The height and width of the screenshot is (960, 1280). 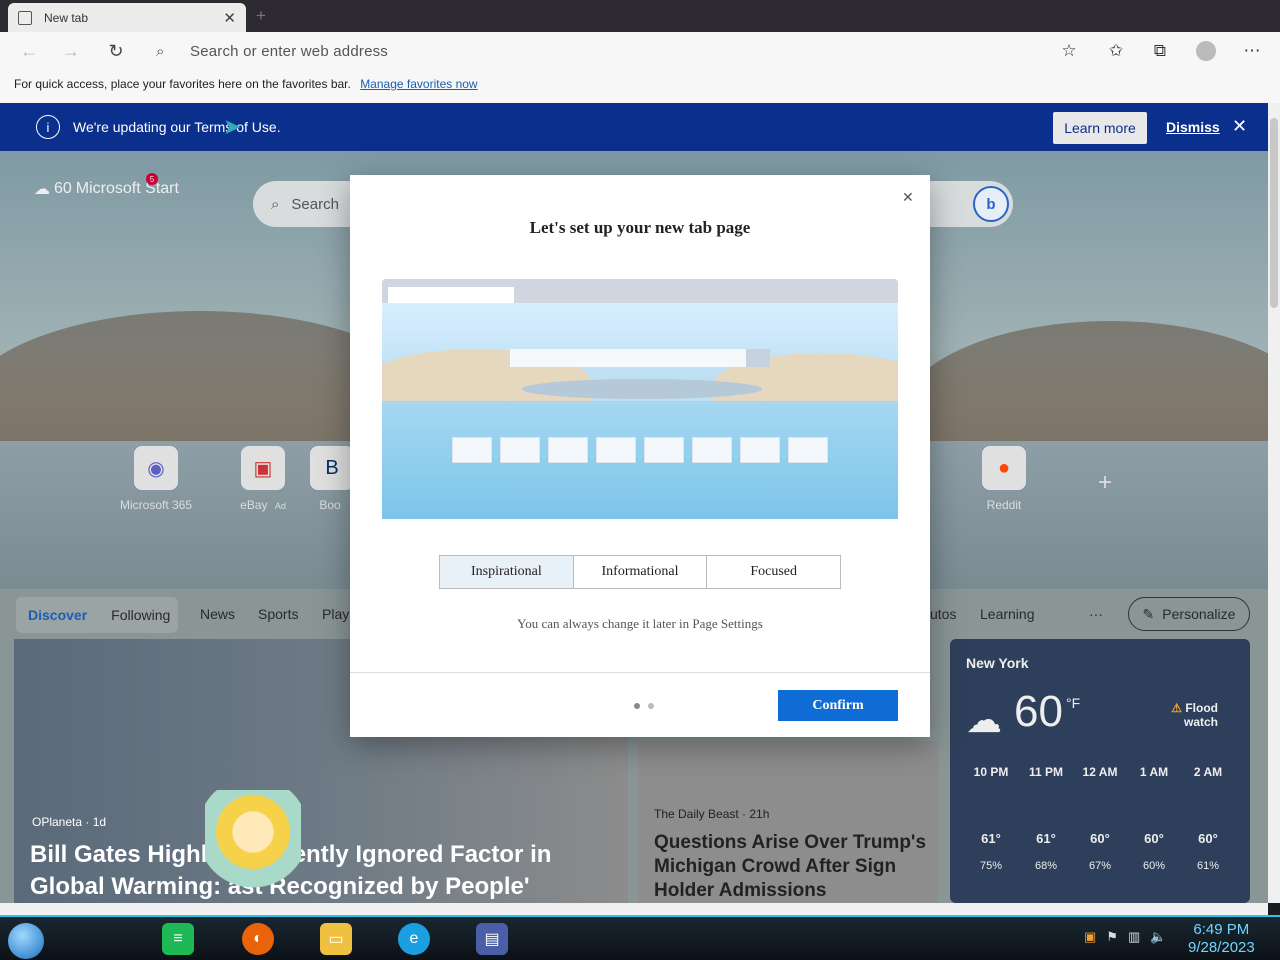 What do you see at coordinates (1116, 51) in the screenshot?
I see `favorites-icon: ✩` at bounding box center [1116, 51].